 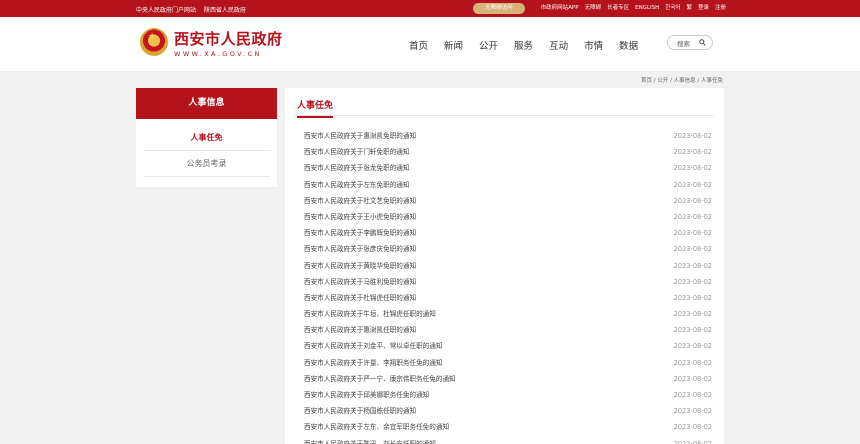 What do you see at coordinates (360, 411) in the screenshot?
I see `list-item-title: 西安市人民政府关于杨国栋任职的通知` at bounding box center [360, 411].